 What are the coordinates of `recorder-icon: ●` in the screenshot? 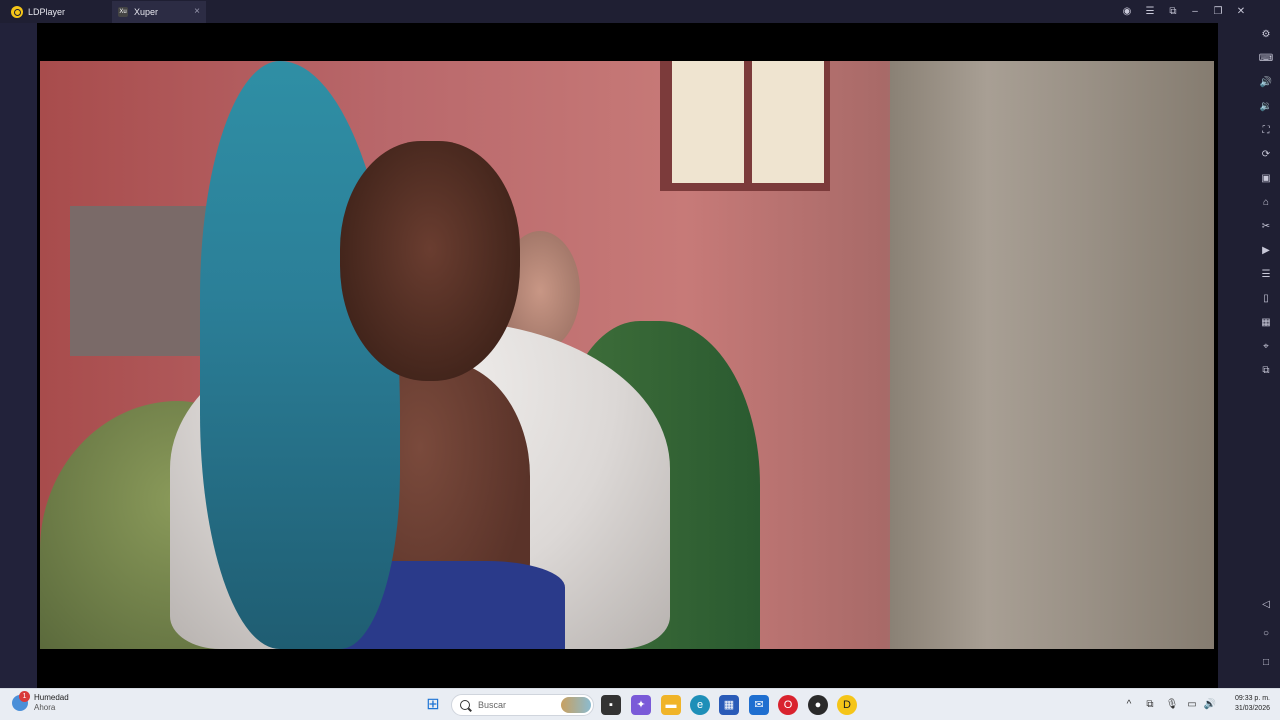 It's located at (818, 705).